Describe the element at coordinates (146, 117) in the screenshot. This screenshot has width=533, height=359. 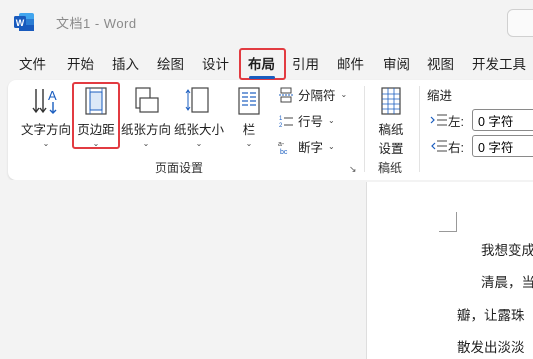
I see `orientation-button: 纸张方向 ⌄` at that location.